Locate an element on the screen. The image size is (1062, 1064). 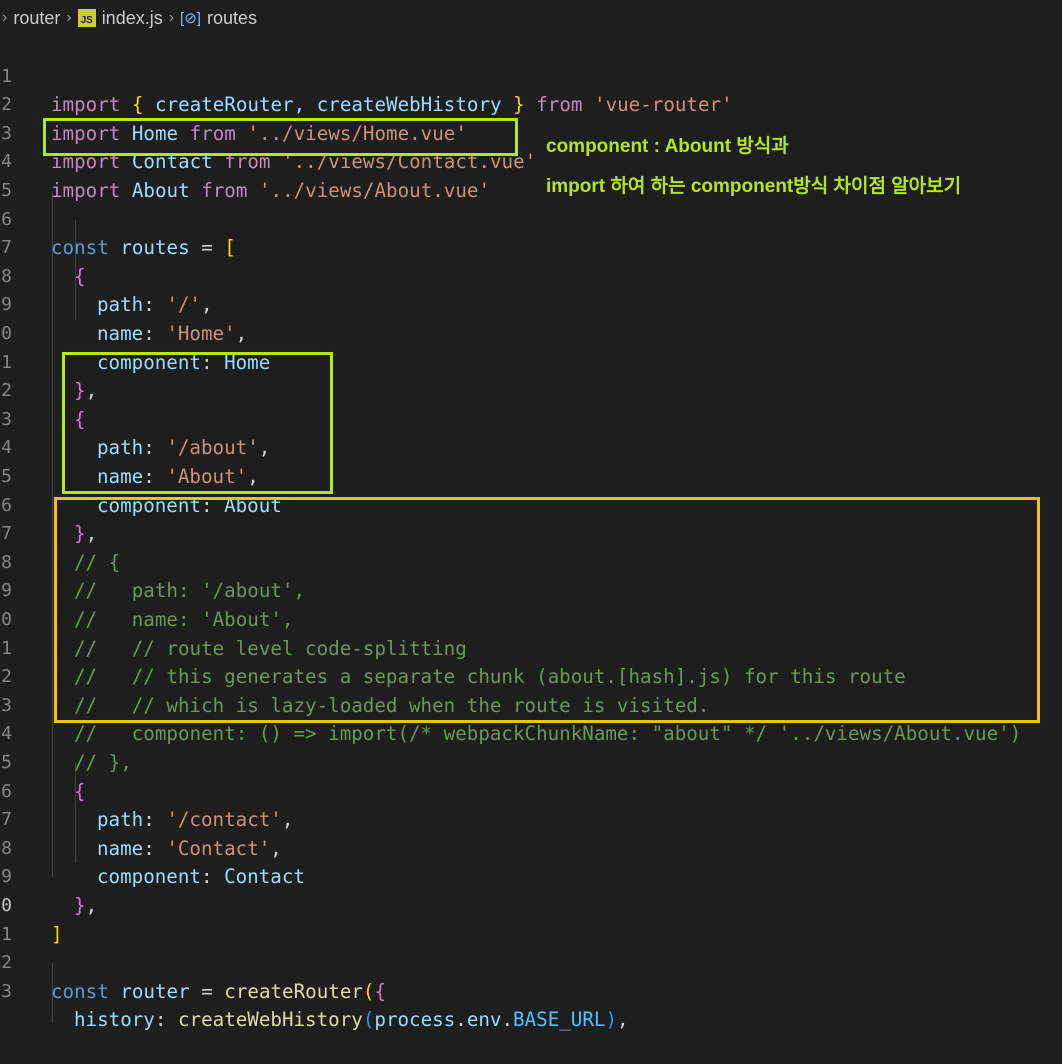
code-line: 4 name: 'About', is located at coordinates (129, 447).